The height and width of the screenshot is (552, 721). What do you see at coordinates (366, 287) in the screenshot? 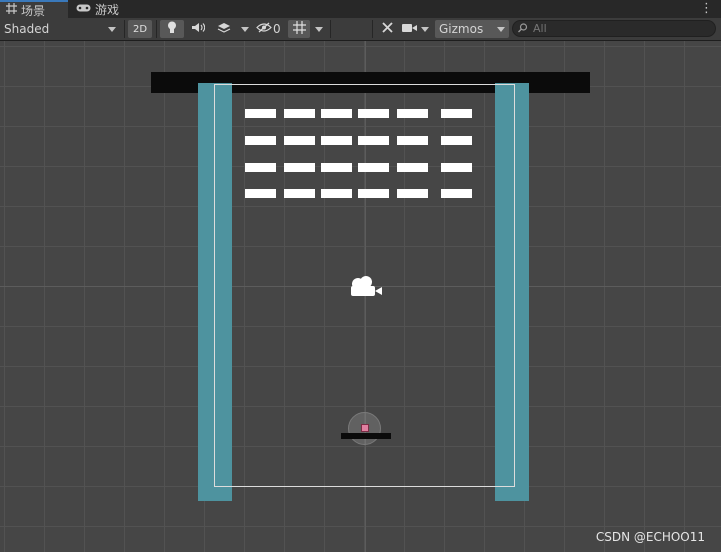
I see `camera-gizmo-icon` at bounding box center [366, 287].